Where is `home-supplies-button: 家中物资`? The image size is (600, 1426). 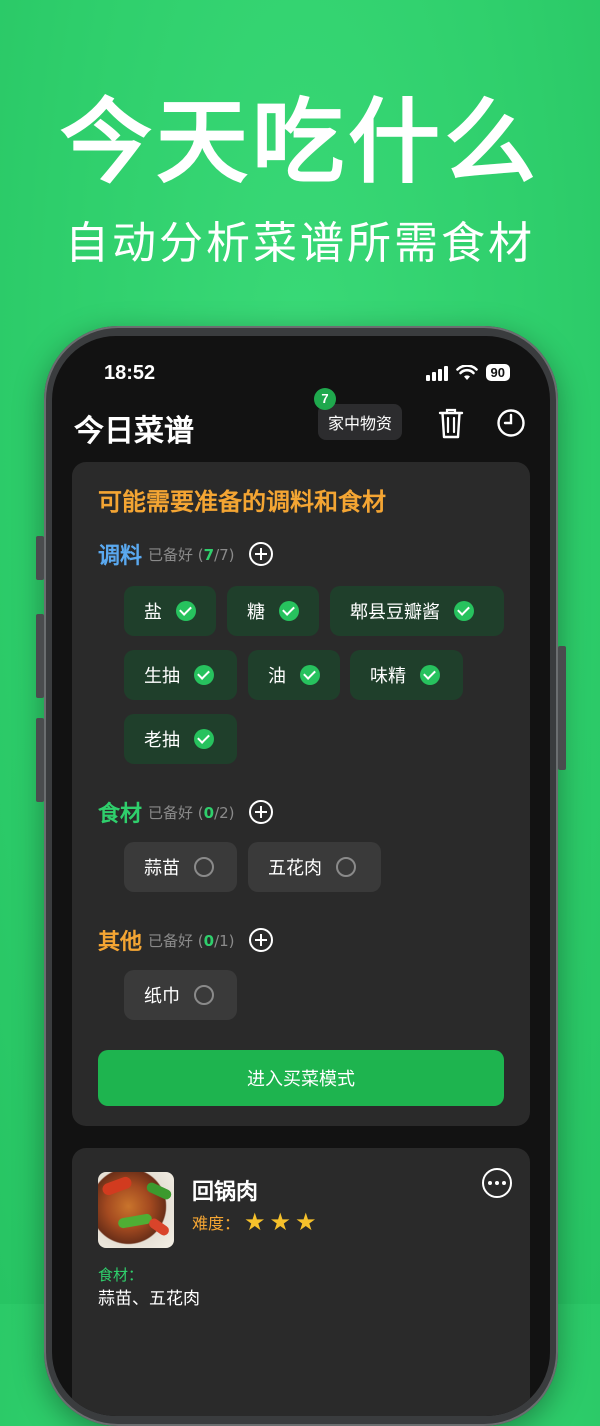 home-supplies-button: 家中物资 is located at coordinates (360, 422).